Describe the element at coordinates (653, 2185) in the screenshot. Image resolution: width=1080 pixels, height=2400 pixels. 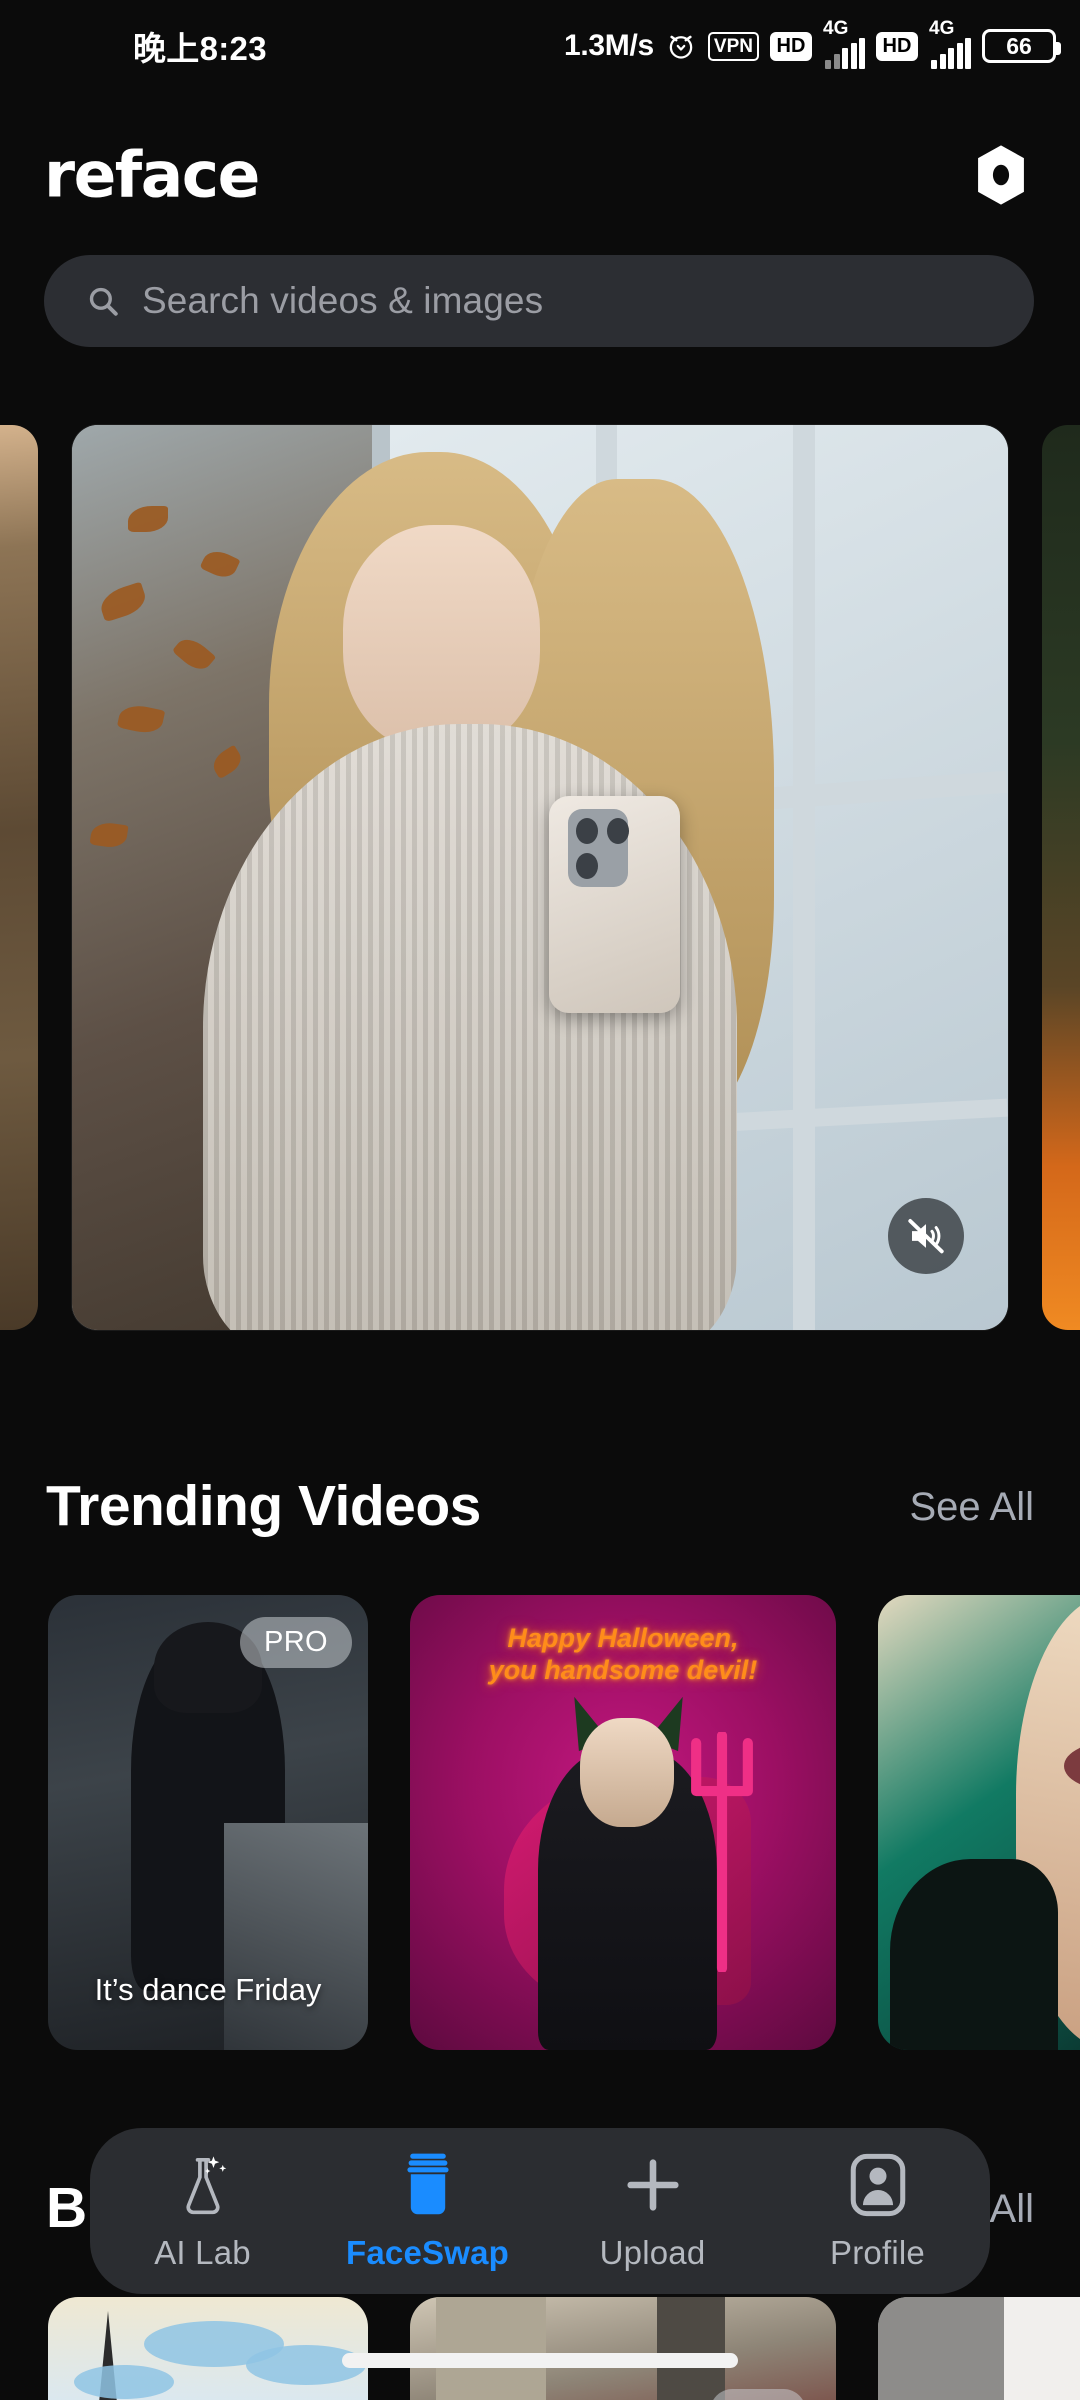
I see `plus-icon` at that location.